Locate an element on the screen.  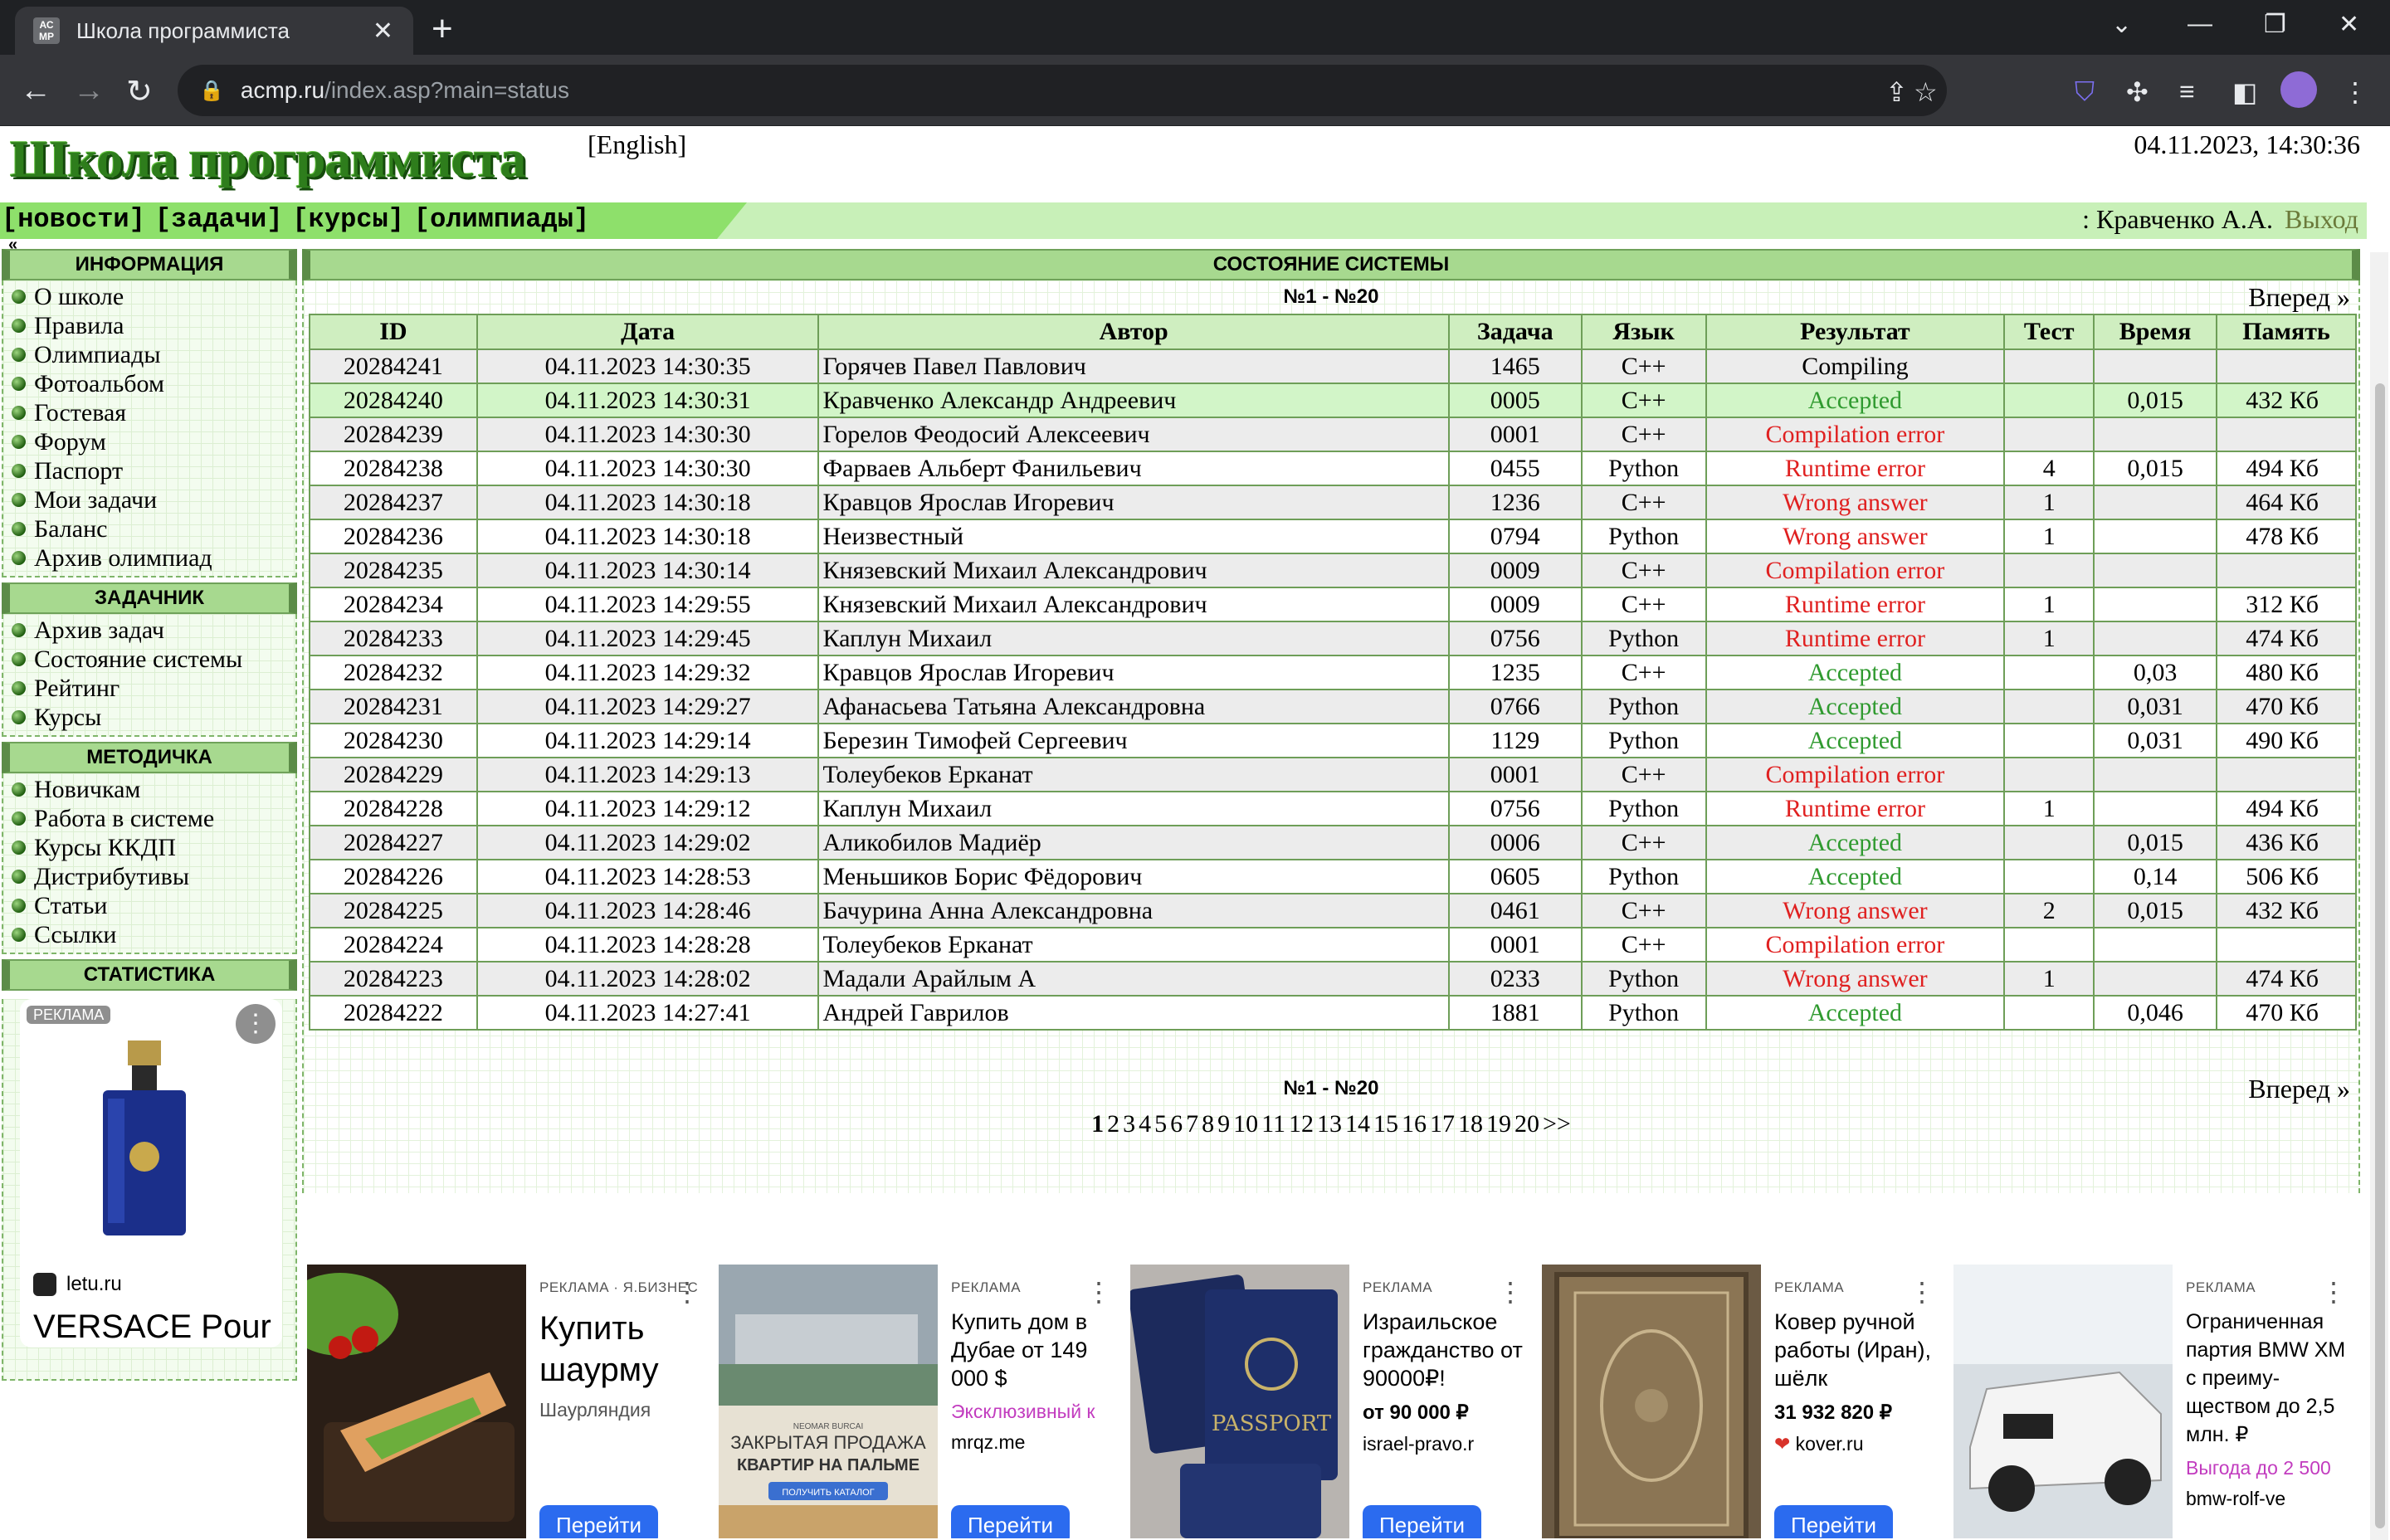
page-link-13: 13 is located at coordinates (1330, 1124).